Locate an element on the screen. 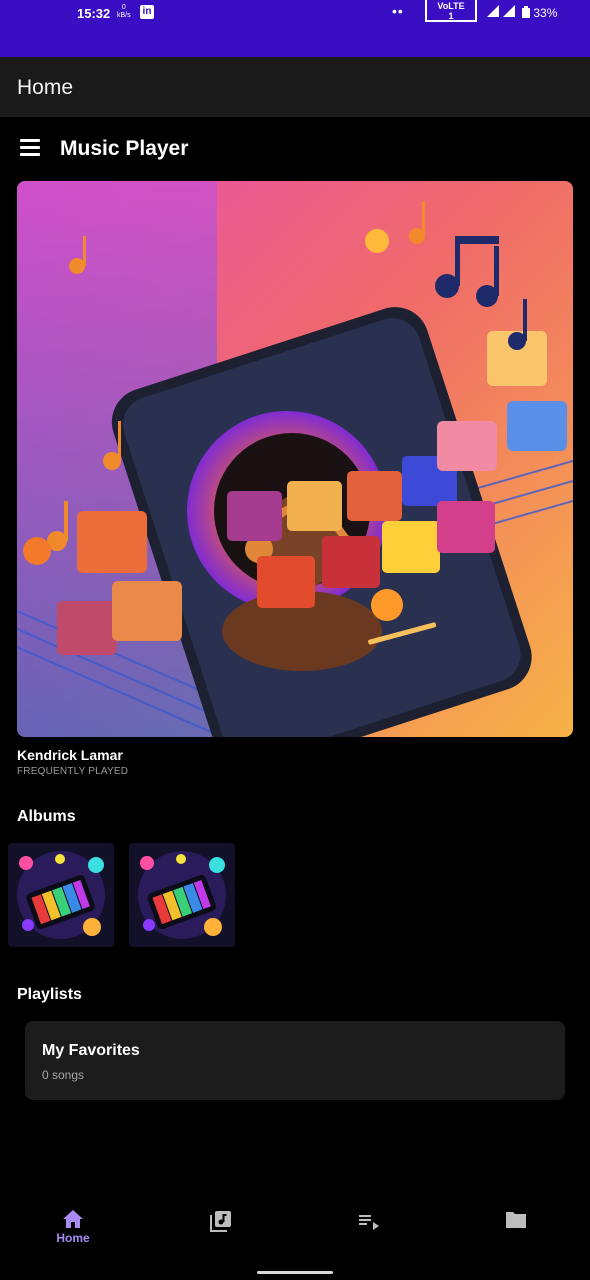  linkedin-icon: in is located at coordinates (147, 12).